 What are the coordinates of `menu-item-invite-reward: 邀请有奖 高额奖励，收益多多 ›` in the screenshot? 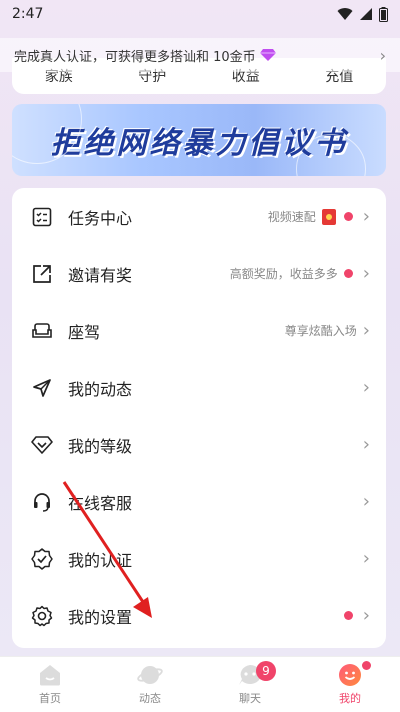 It's located at (199, 273).